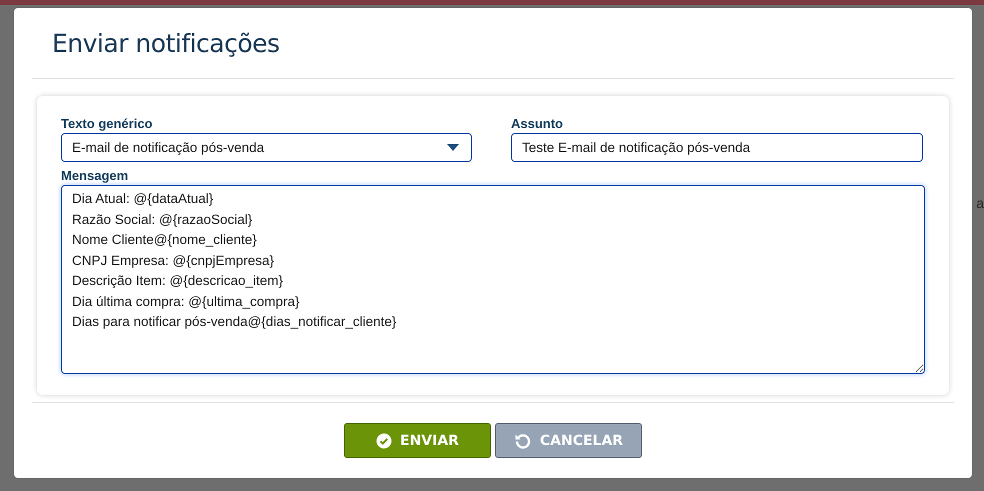 The width and height of the screenshot is (984, 491). Describe the element at coordinates (166, 43) in the screenshot. I see `dialog-title: Enviar notificações` at that location.